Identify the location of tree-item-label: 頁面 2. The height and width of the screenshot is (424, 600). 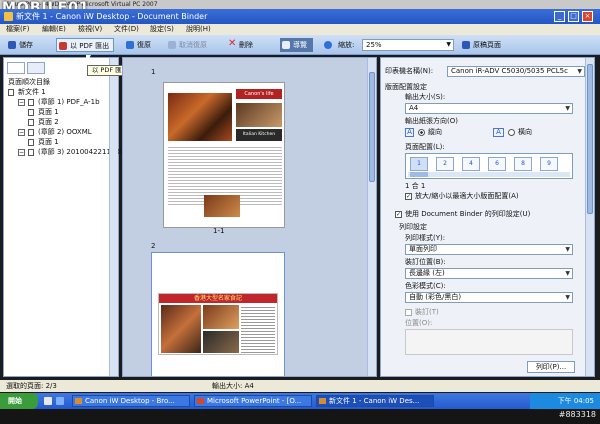
(48, 122).